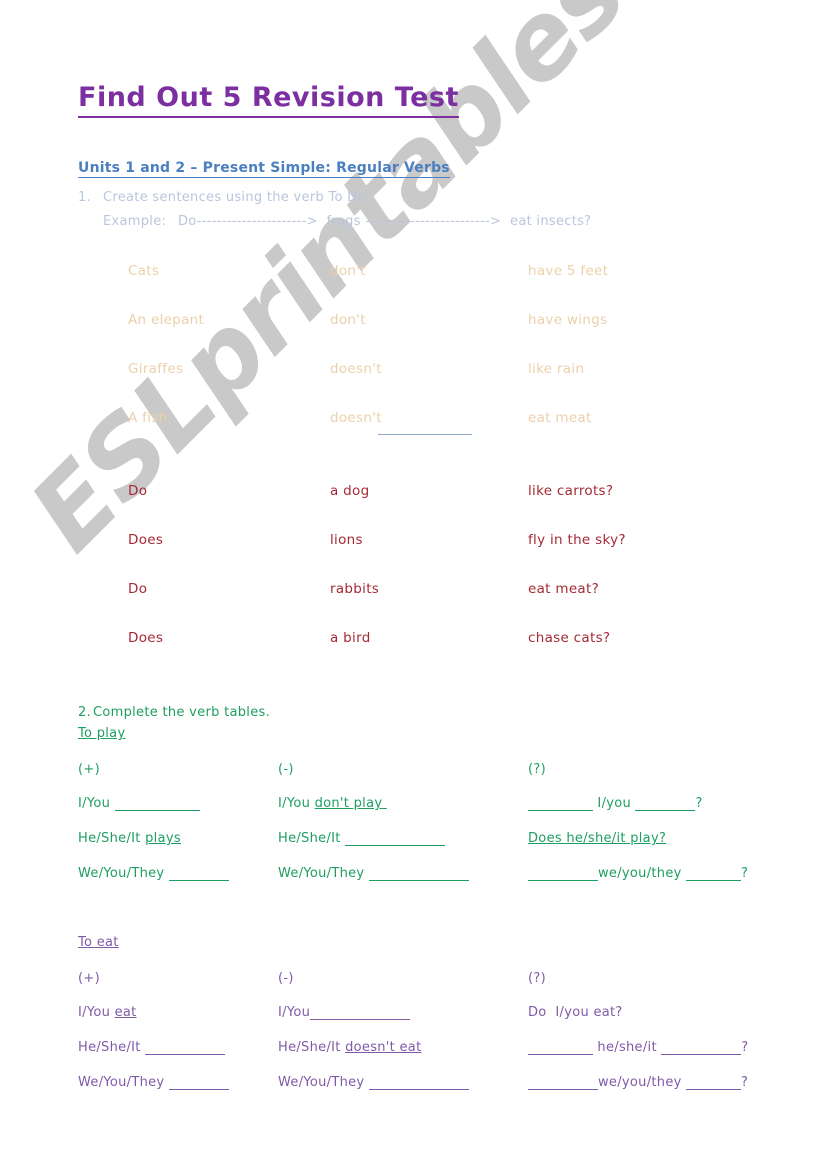 The image size is (821, 1169). I want to click on filled-answer: plays, so click(163, 838).